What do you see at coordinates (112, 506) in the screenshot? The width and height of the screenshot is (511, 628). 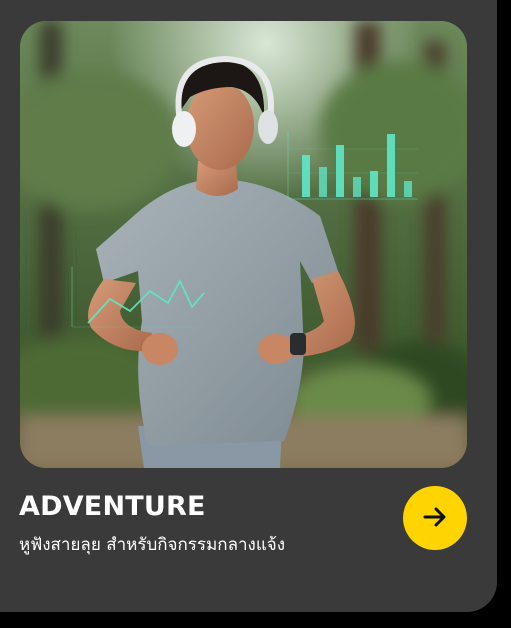 I see `card-title: ADVENTURE` at bounding box center [112, 506].